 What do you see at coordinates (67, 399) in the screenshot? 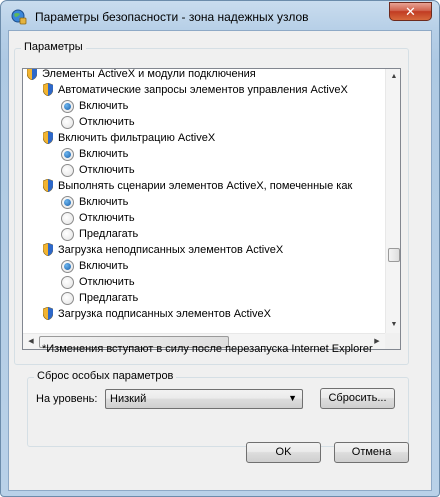
I see `level-label: На уровень:` at bounding box center [67, 399].